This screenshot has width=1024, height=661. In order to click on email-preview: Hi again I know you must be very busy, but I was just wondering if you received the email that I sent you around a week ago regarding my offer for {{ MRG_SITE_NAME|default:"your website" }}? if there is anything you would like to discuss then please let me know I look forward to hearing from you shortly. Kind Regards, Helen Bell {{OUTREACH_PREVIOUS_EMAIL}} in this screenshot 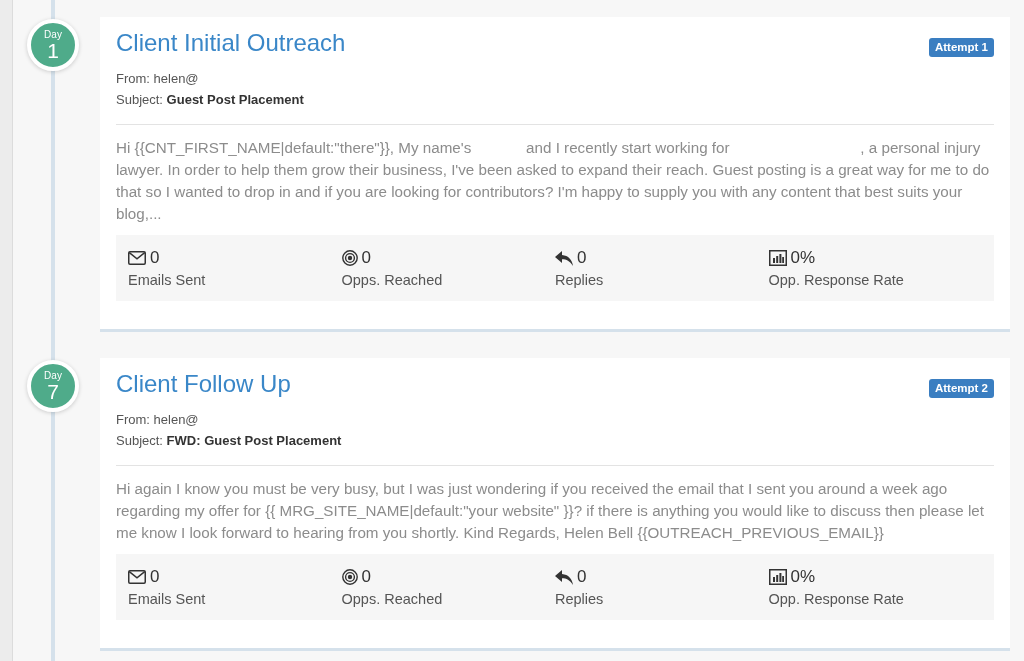, I will do `click(550, 511)`.